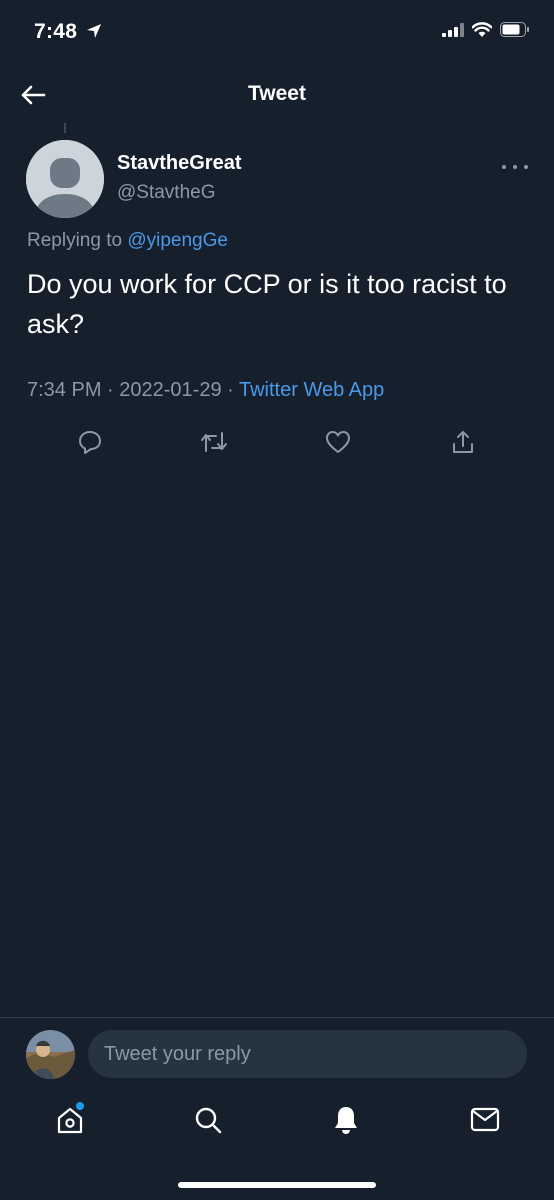 This screenshot has width=554, height=1200. I want to click on tab-messages, so click(485, 1120).